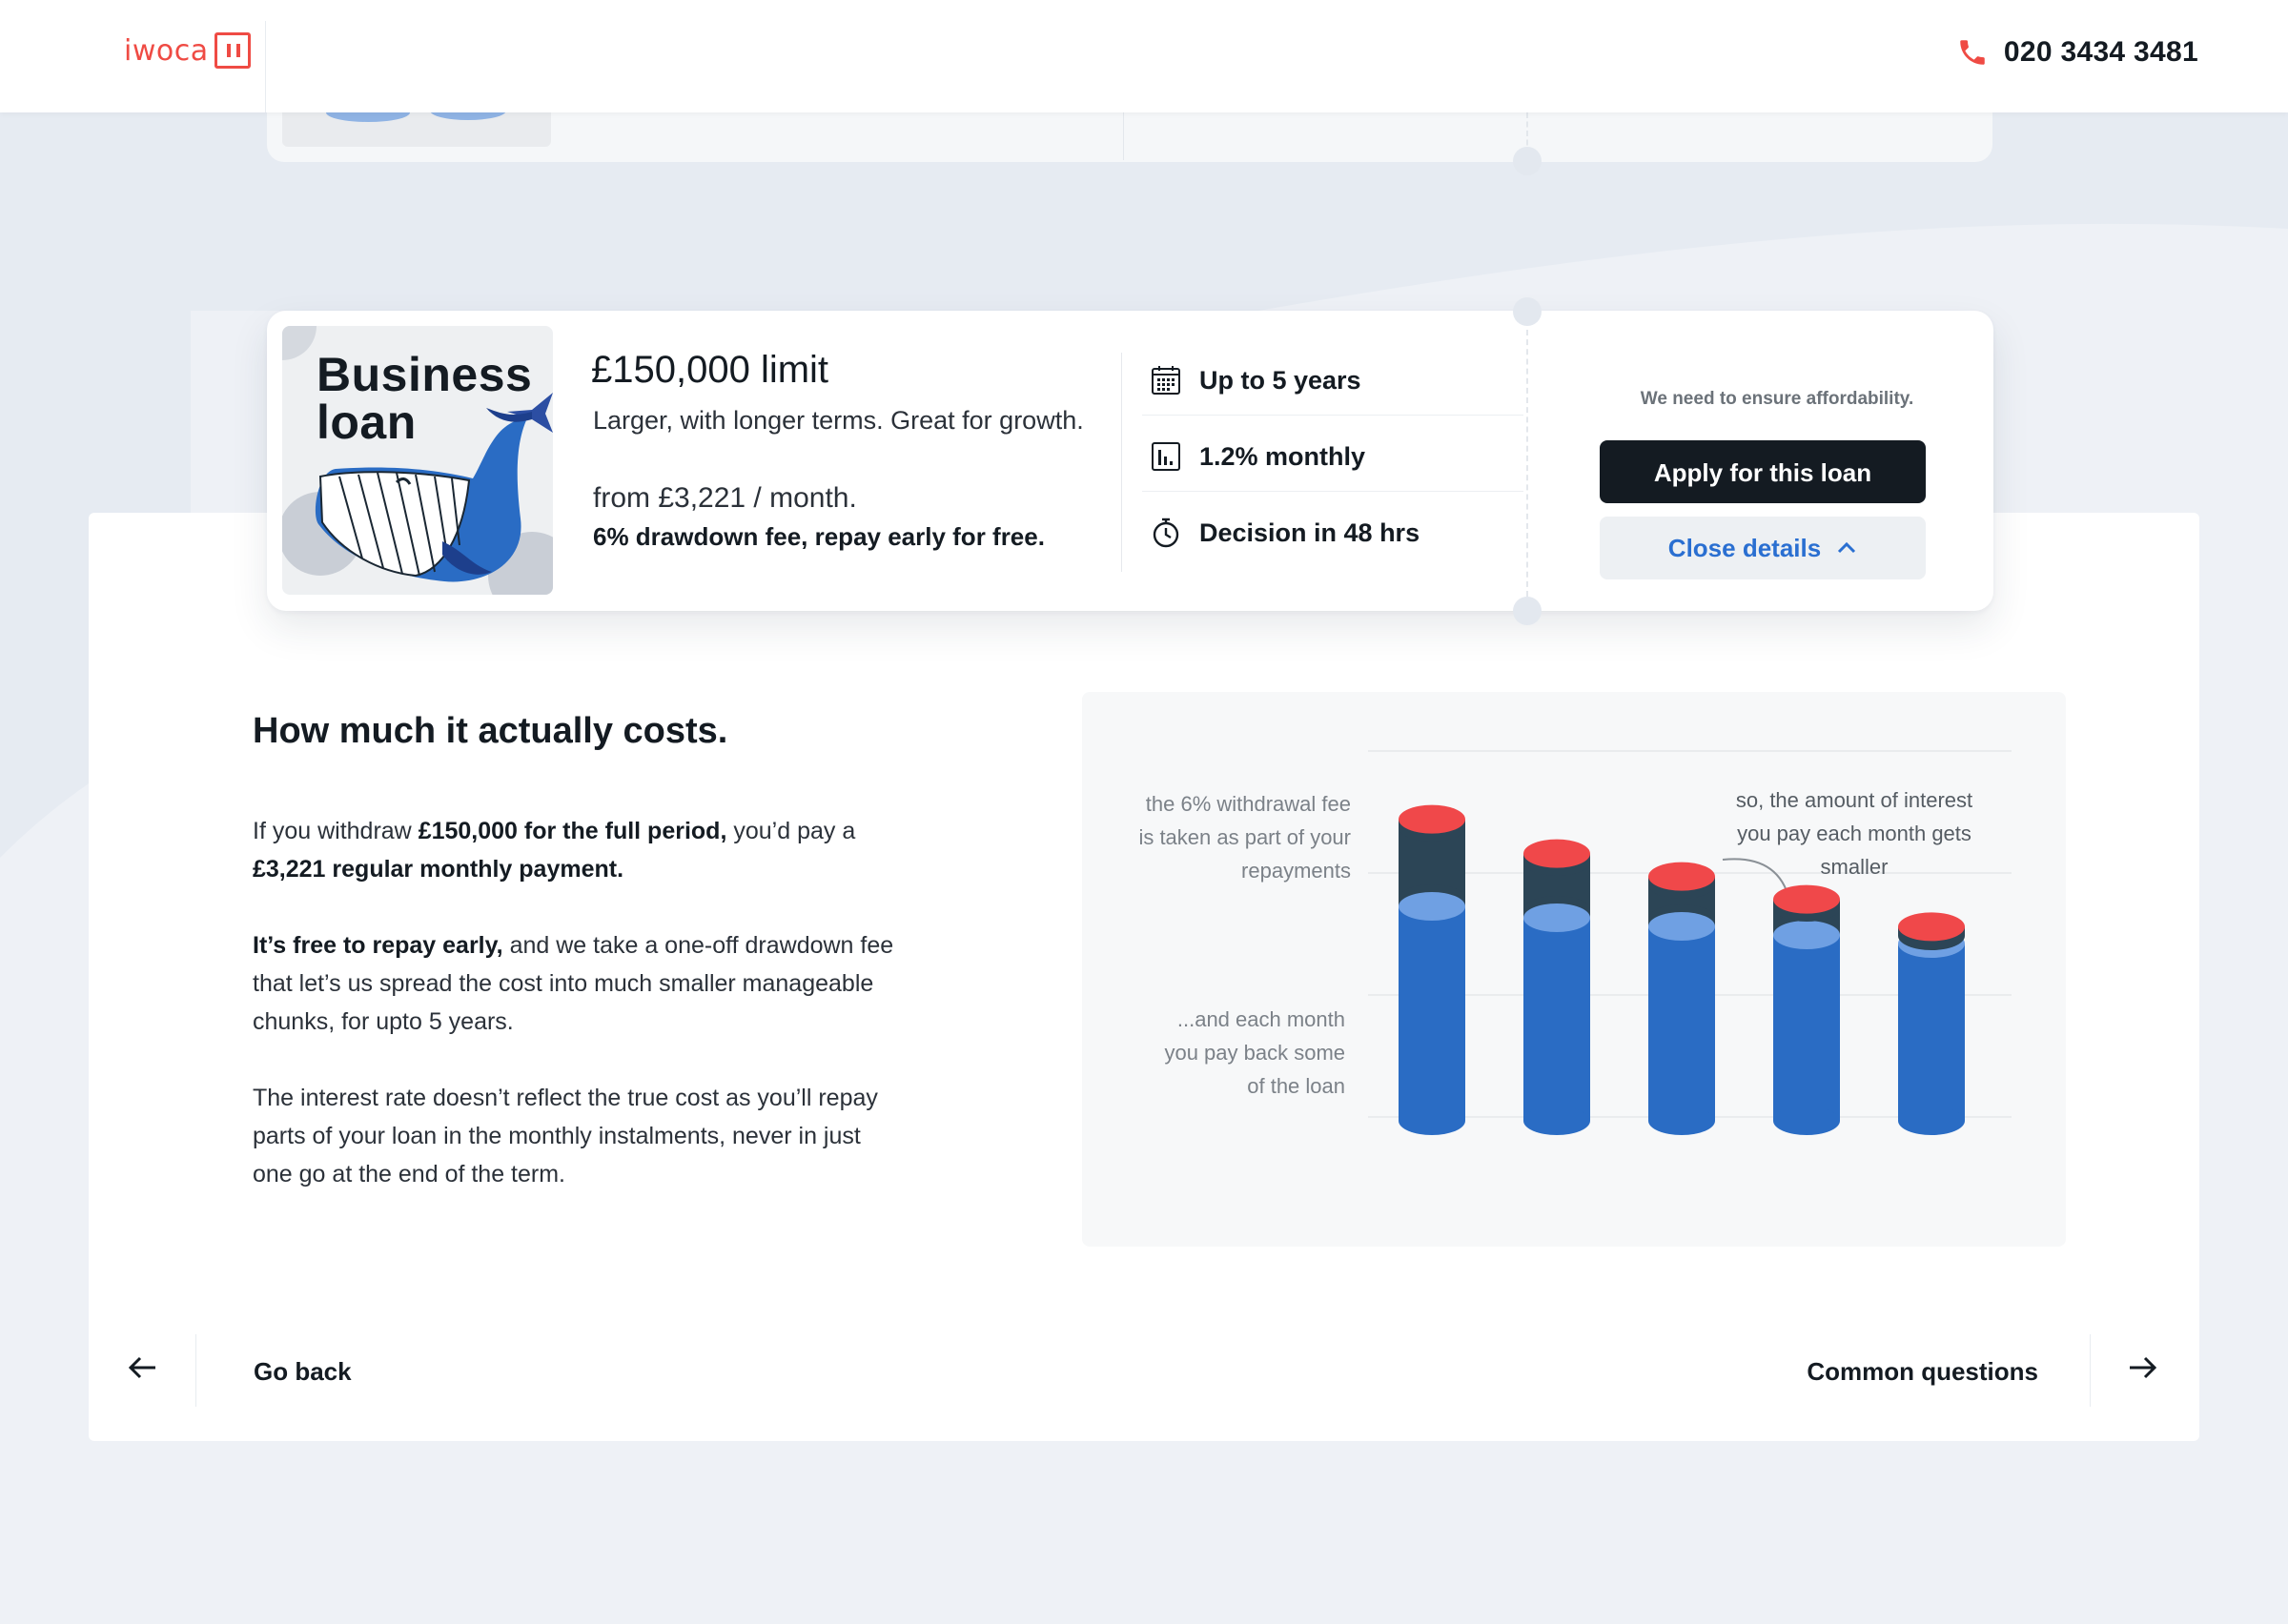 This screenshot has width=2288, height=1624. What do you see at coordinates (1923, 1372) in the screenshot?
I see `common-questions-link: Common questions` at bounding box center [1923, 1372].